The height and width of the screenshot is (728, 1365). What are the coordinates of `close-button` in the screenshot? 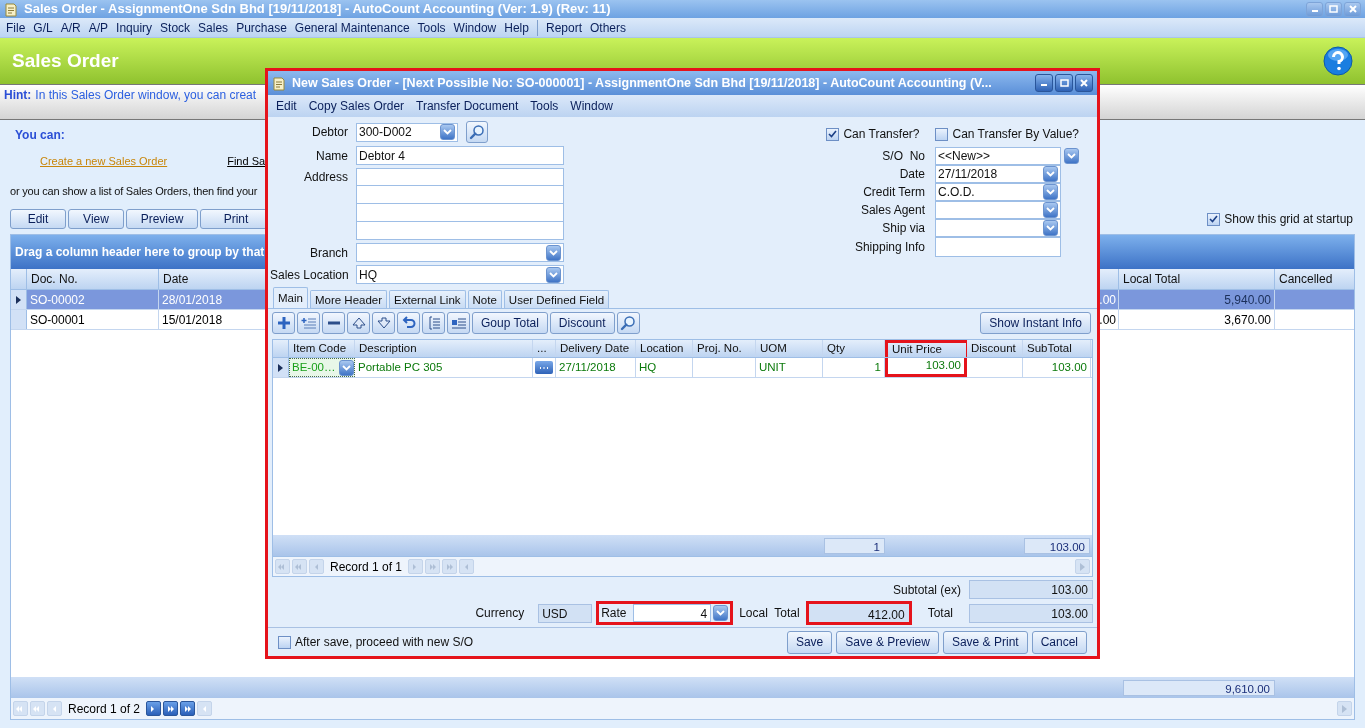 It's located at (1084, 83).